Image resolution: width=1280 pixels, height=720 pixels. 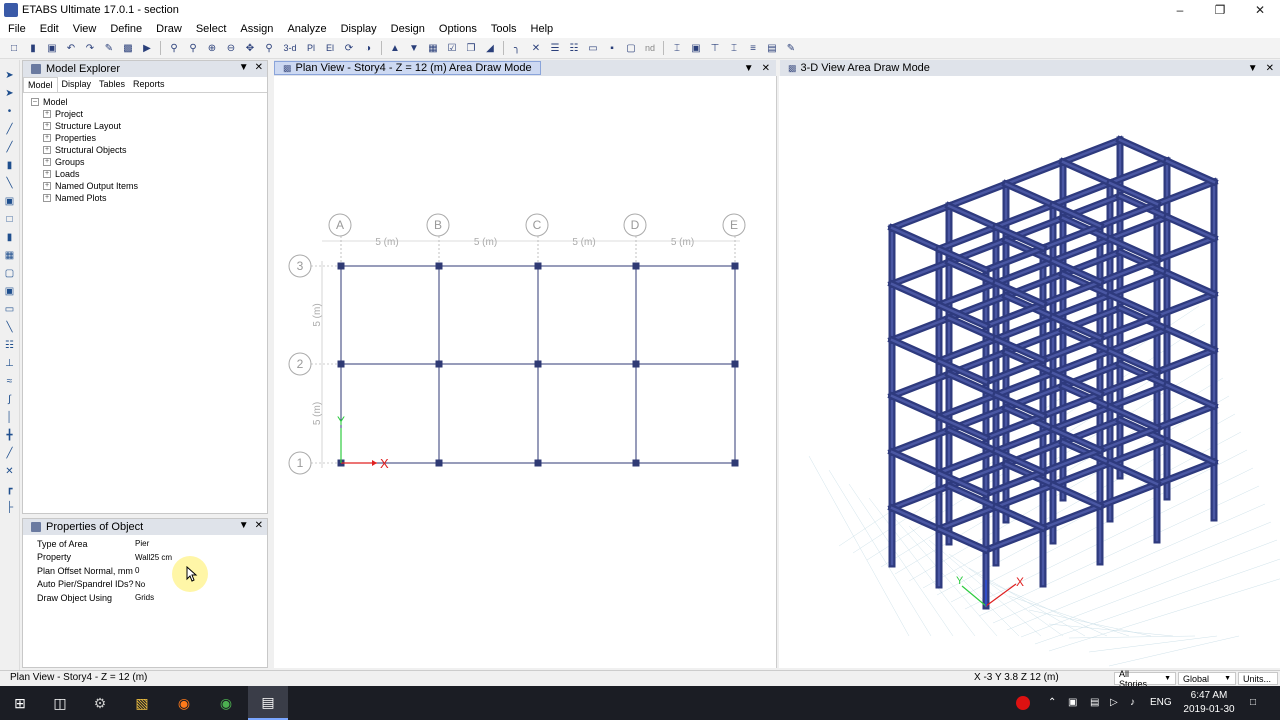 What do you see at coordinates (1253, 702) in the screenshot?
I see `notification-icon: □` at bounding box center [1253, 702].